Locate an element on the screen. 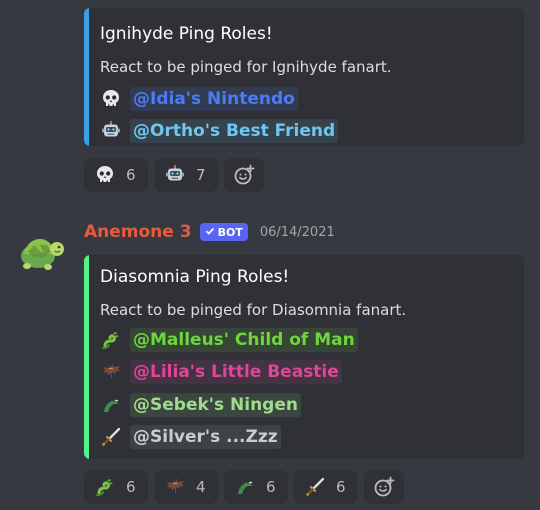  role-line: @Silver's ...Zzz is located at coordinates (190, 437).